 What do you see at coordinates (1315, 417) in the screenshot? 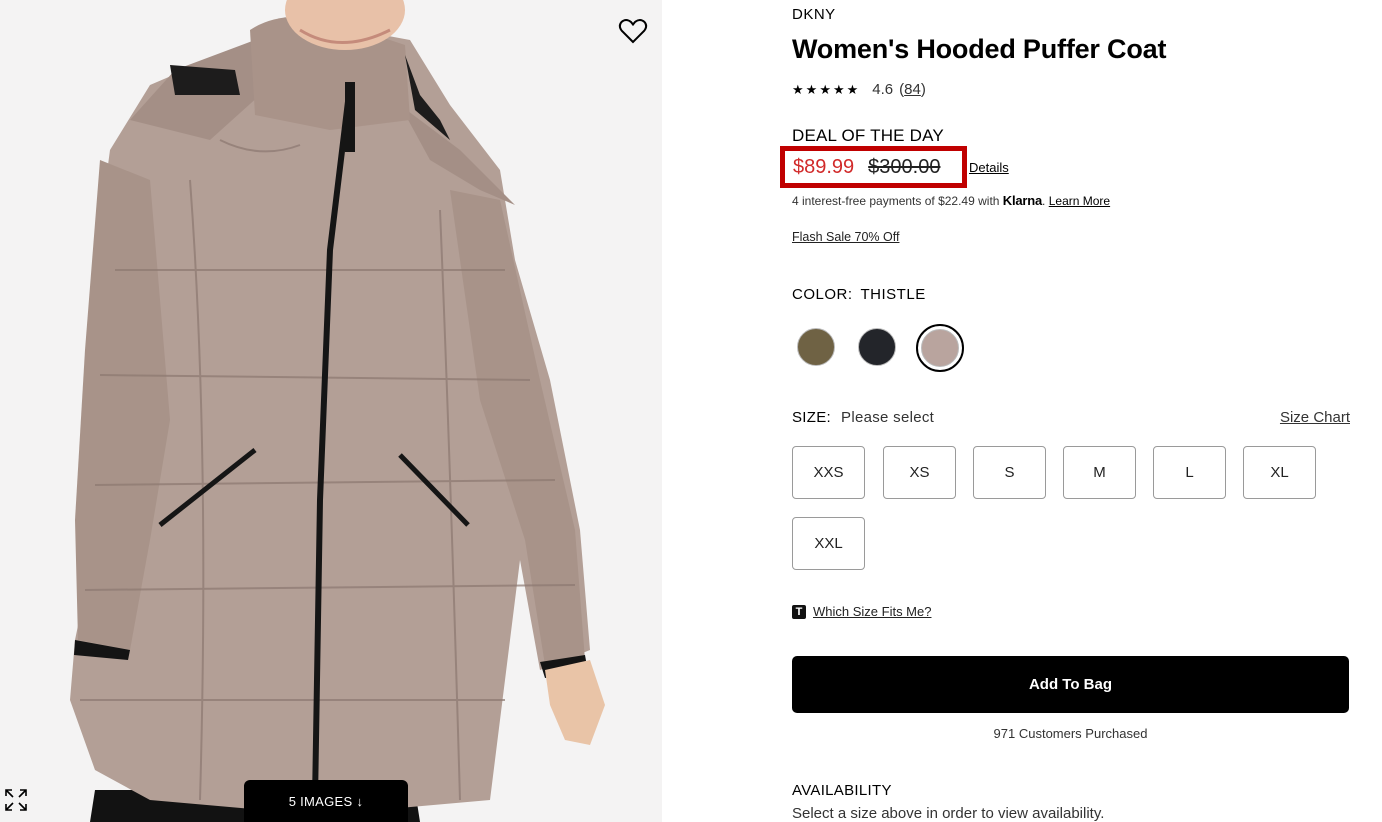
I see `size-chart-link: Size Chart` at bounding box center [1315, 417].